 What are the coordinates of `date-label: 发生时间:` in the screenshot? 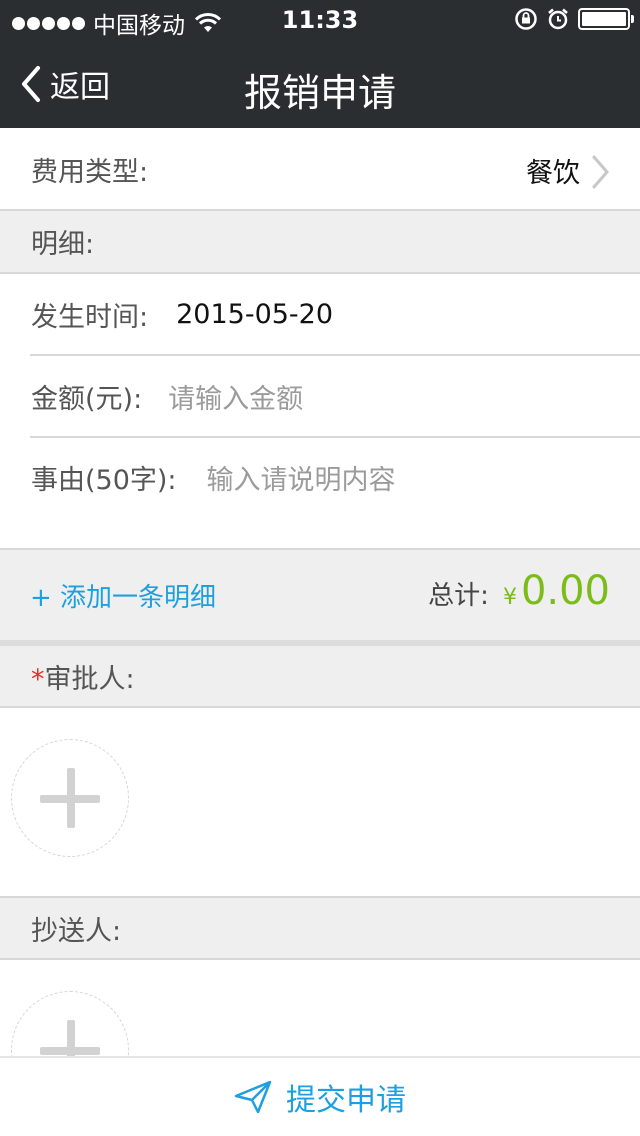 It's located at (90, 317).